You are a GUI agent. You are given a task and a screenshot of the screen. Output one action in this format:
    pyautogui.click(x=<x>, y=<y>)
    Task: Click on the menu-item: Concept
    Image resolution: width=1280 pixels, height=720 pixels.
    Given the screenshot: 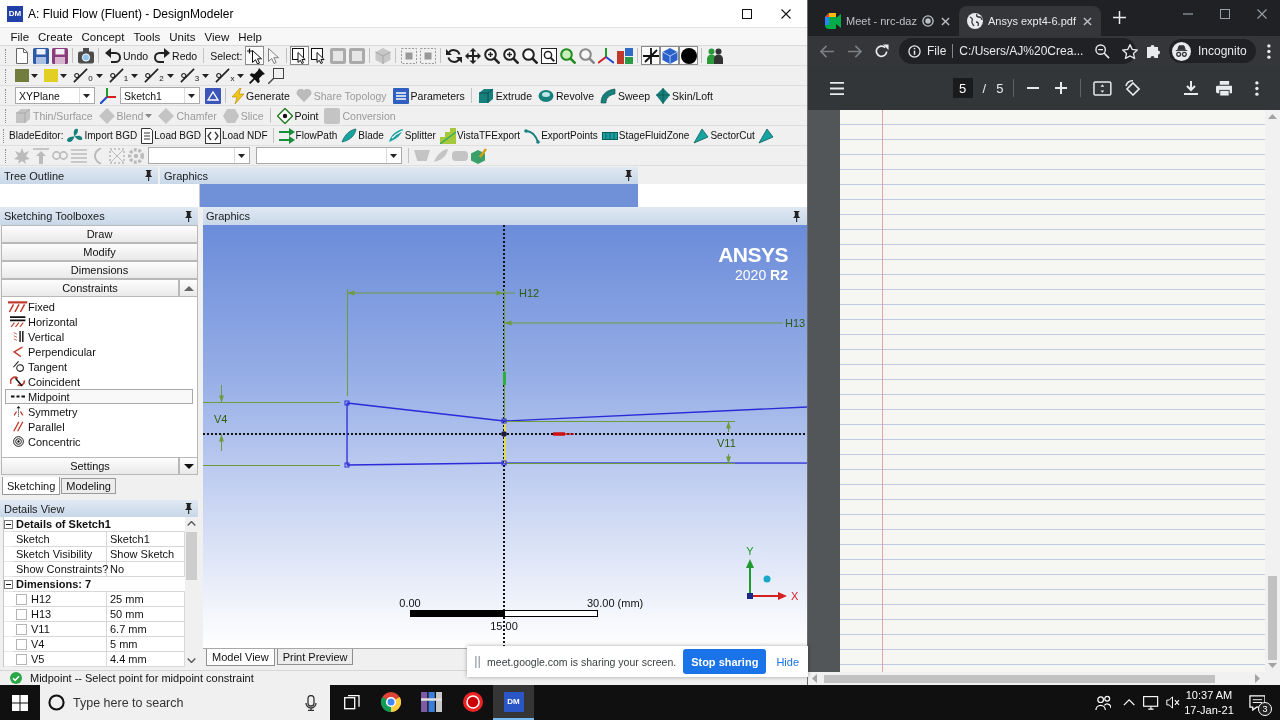 What is the action you would take?
    pyautogui.click(x=103, y=36)
    